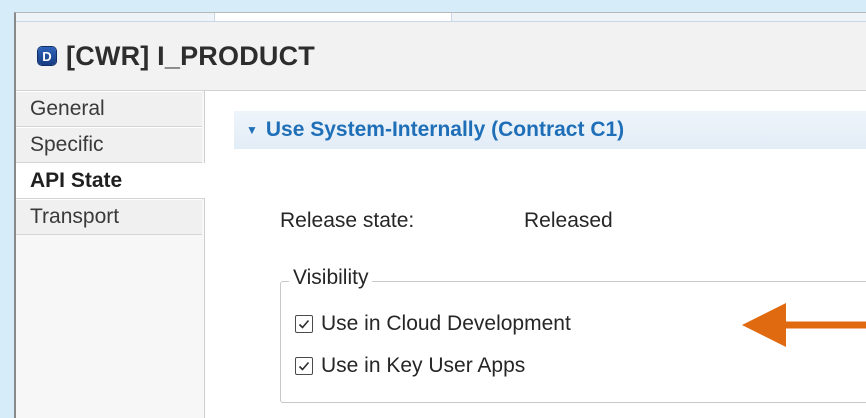  I want to click on release-state-label: Release state:, so click(347, 220).